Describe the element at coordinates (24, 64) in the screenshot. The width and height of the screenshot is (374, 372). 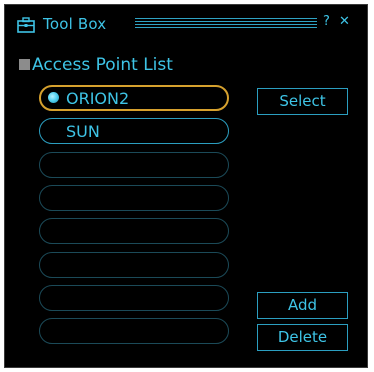
I see `square-bullet-icon` at that location.